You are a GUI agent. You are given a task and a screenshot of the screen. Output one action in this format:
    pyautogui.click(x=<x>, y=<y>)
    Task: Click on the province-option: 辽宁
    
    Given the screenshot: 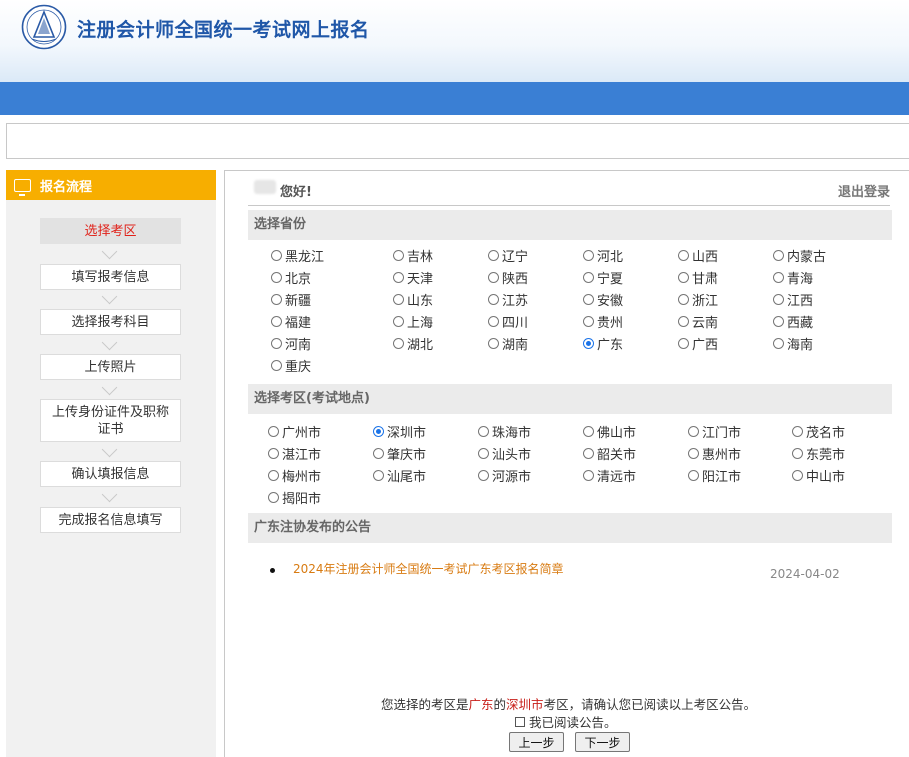 What is the action you would take?
    pyautogui.click(x=508, y=255)
    